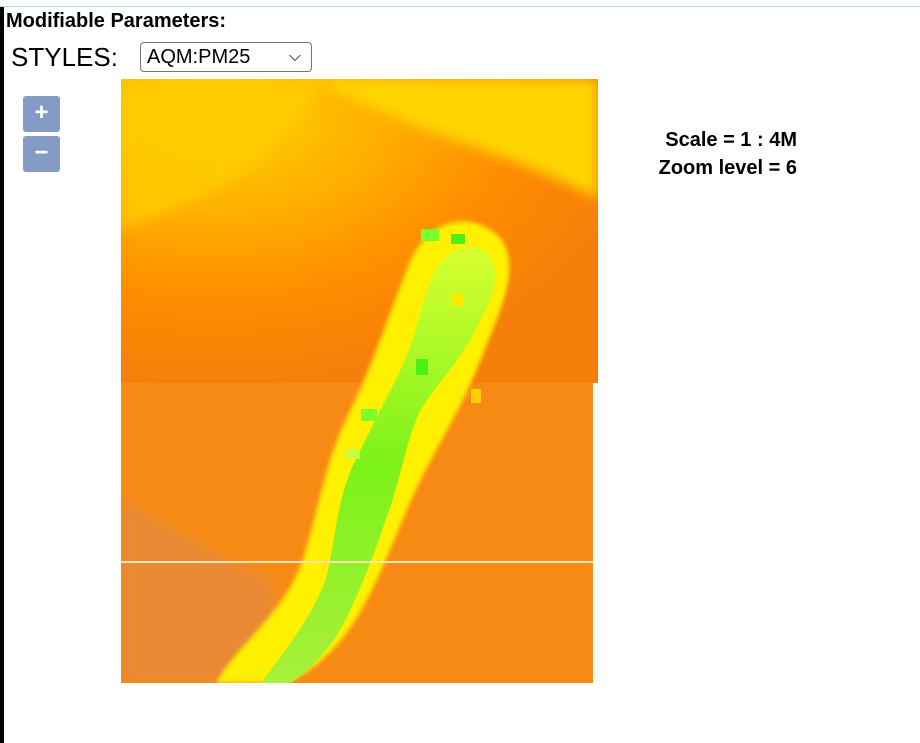 The width and height of the screenshot is (920, 743). I want to click on scale-text: Scale = 1 : 4M, so click(731, 140).